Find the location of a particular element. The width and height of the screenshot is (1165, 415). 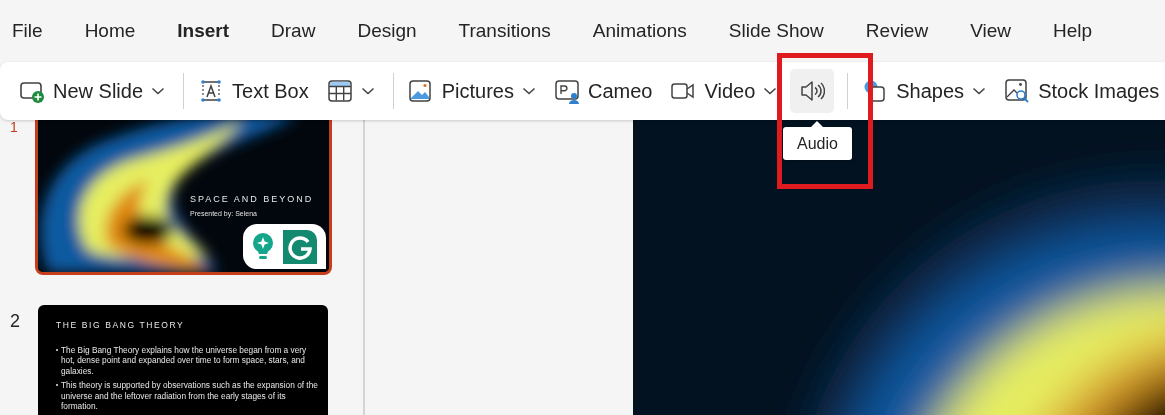

bullet-text: The Big Bang Theory explains how the universe began from a very hot, dense point and expanded over time to form space, stars, and galaxies. is located at coordinates (184, 361).